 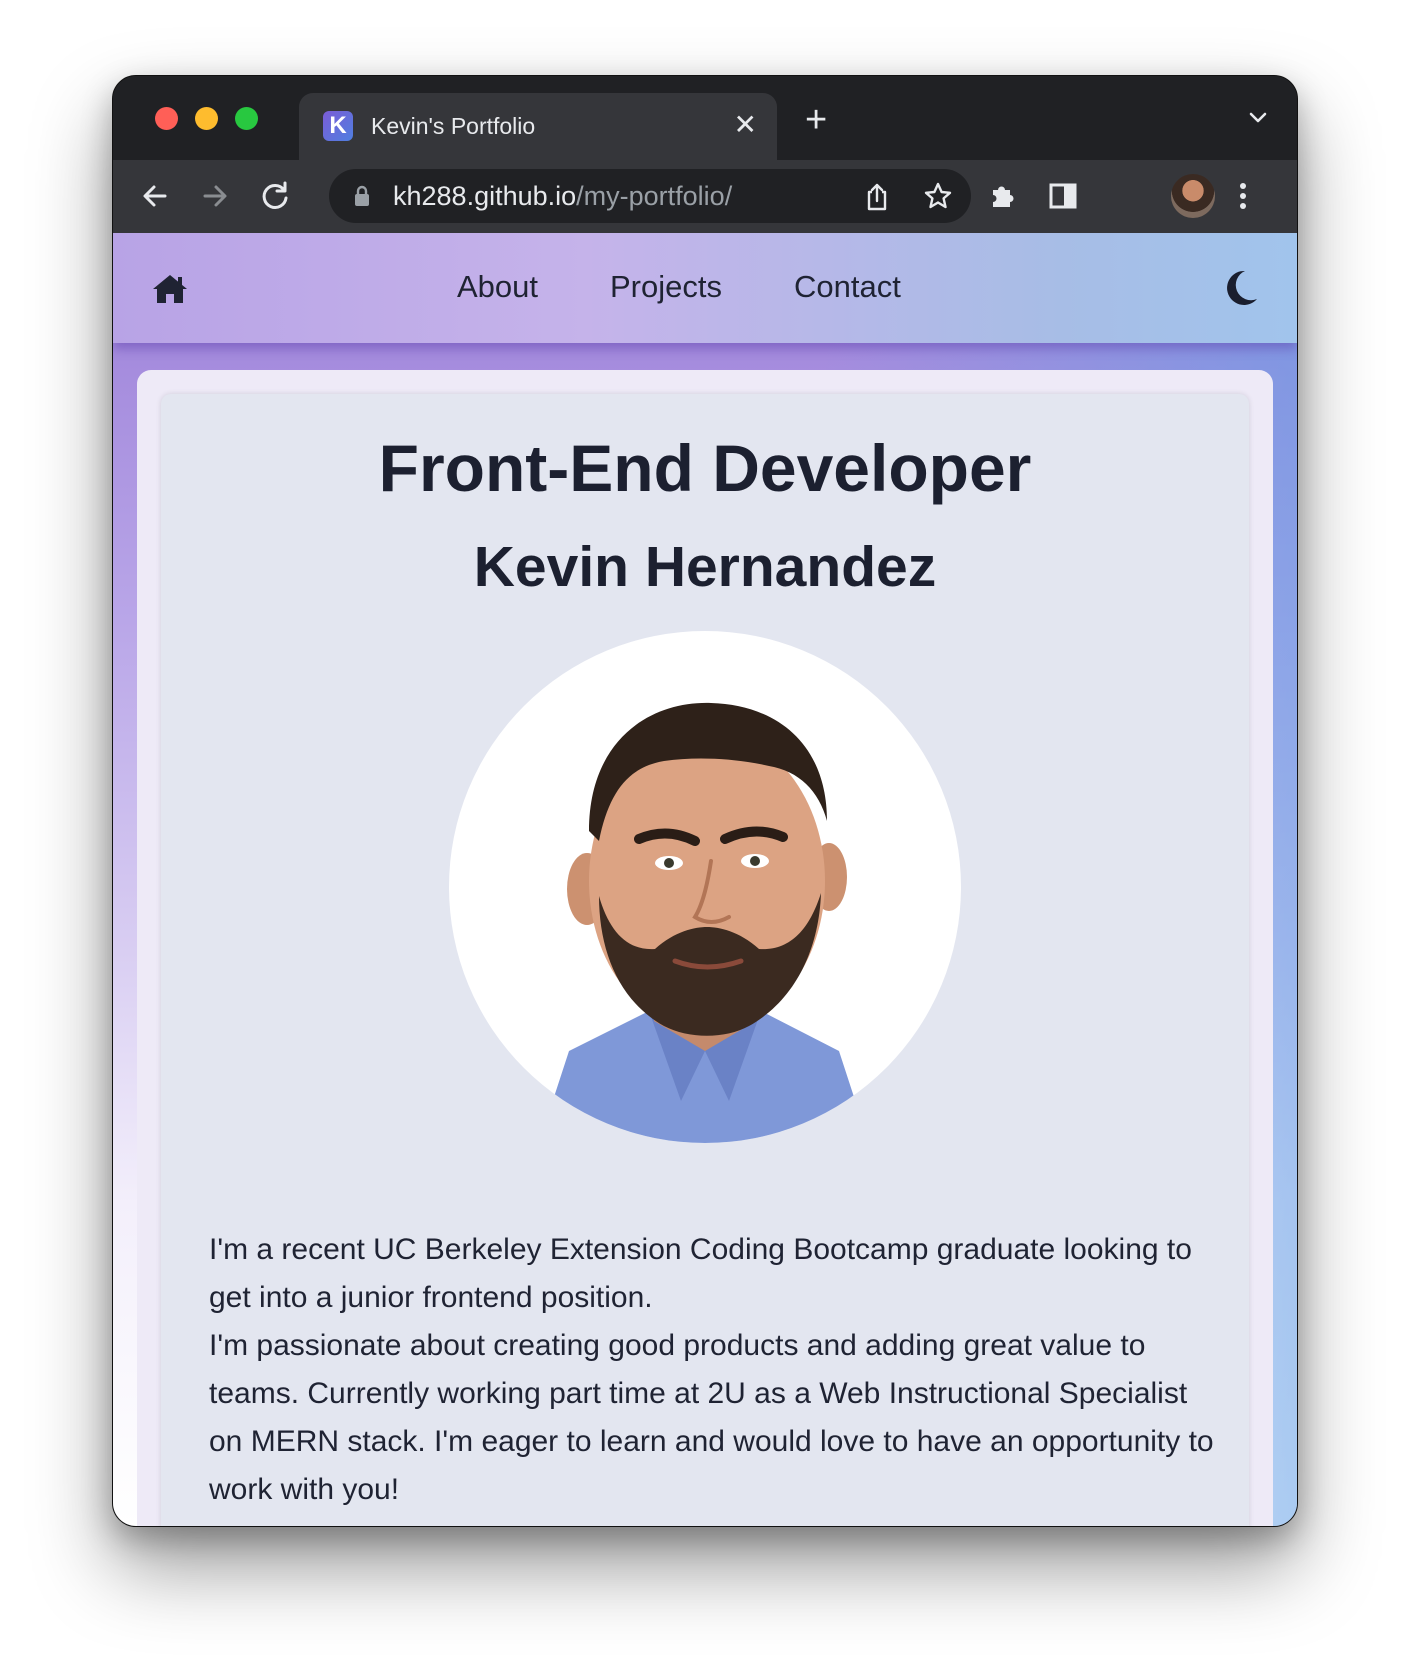 I want to click on star-icon, so click(x=938, y=198).